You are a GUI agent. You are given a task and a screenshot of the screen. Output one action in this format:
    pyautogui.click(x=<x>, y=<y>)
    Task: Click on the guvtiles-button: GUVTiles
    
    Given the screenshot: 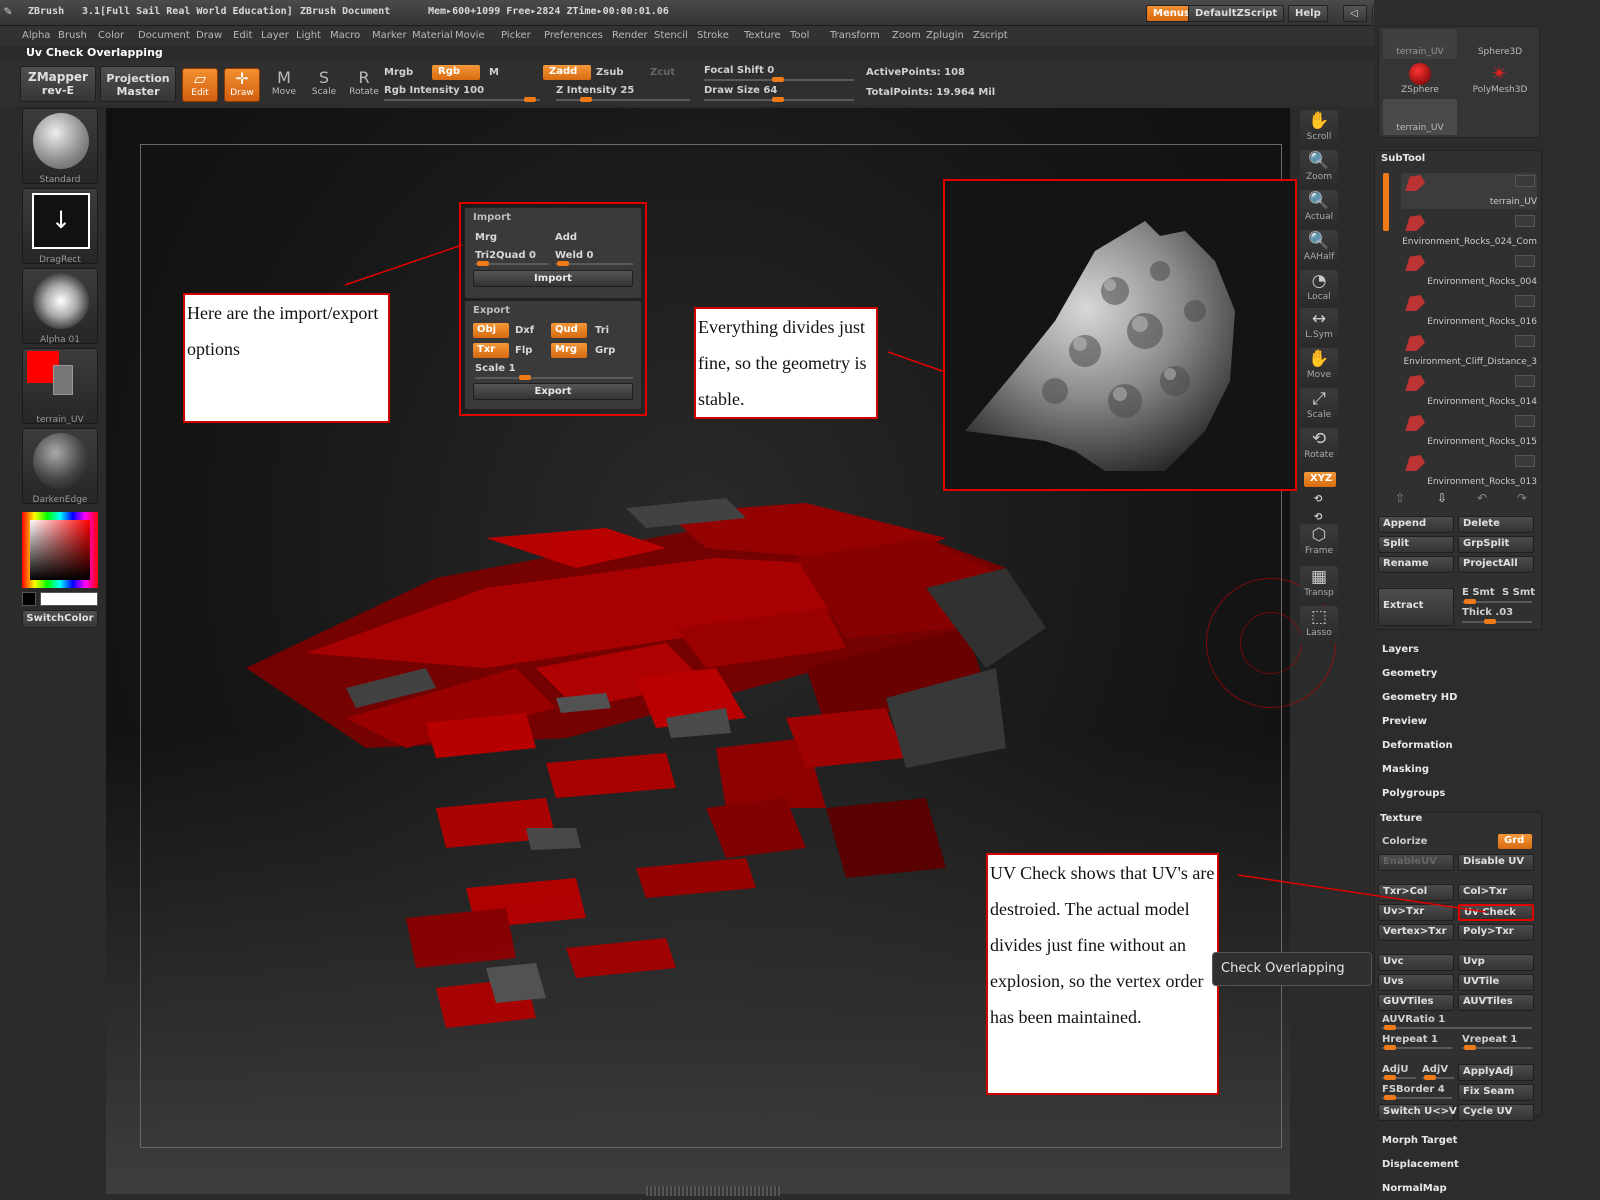 What is the action you would take?
    pyautogui.click(x=1416, y=1002)
    